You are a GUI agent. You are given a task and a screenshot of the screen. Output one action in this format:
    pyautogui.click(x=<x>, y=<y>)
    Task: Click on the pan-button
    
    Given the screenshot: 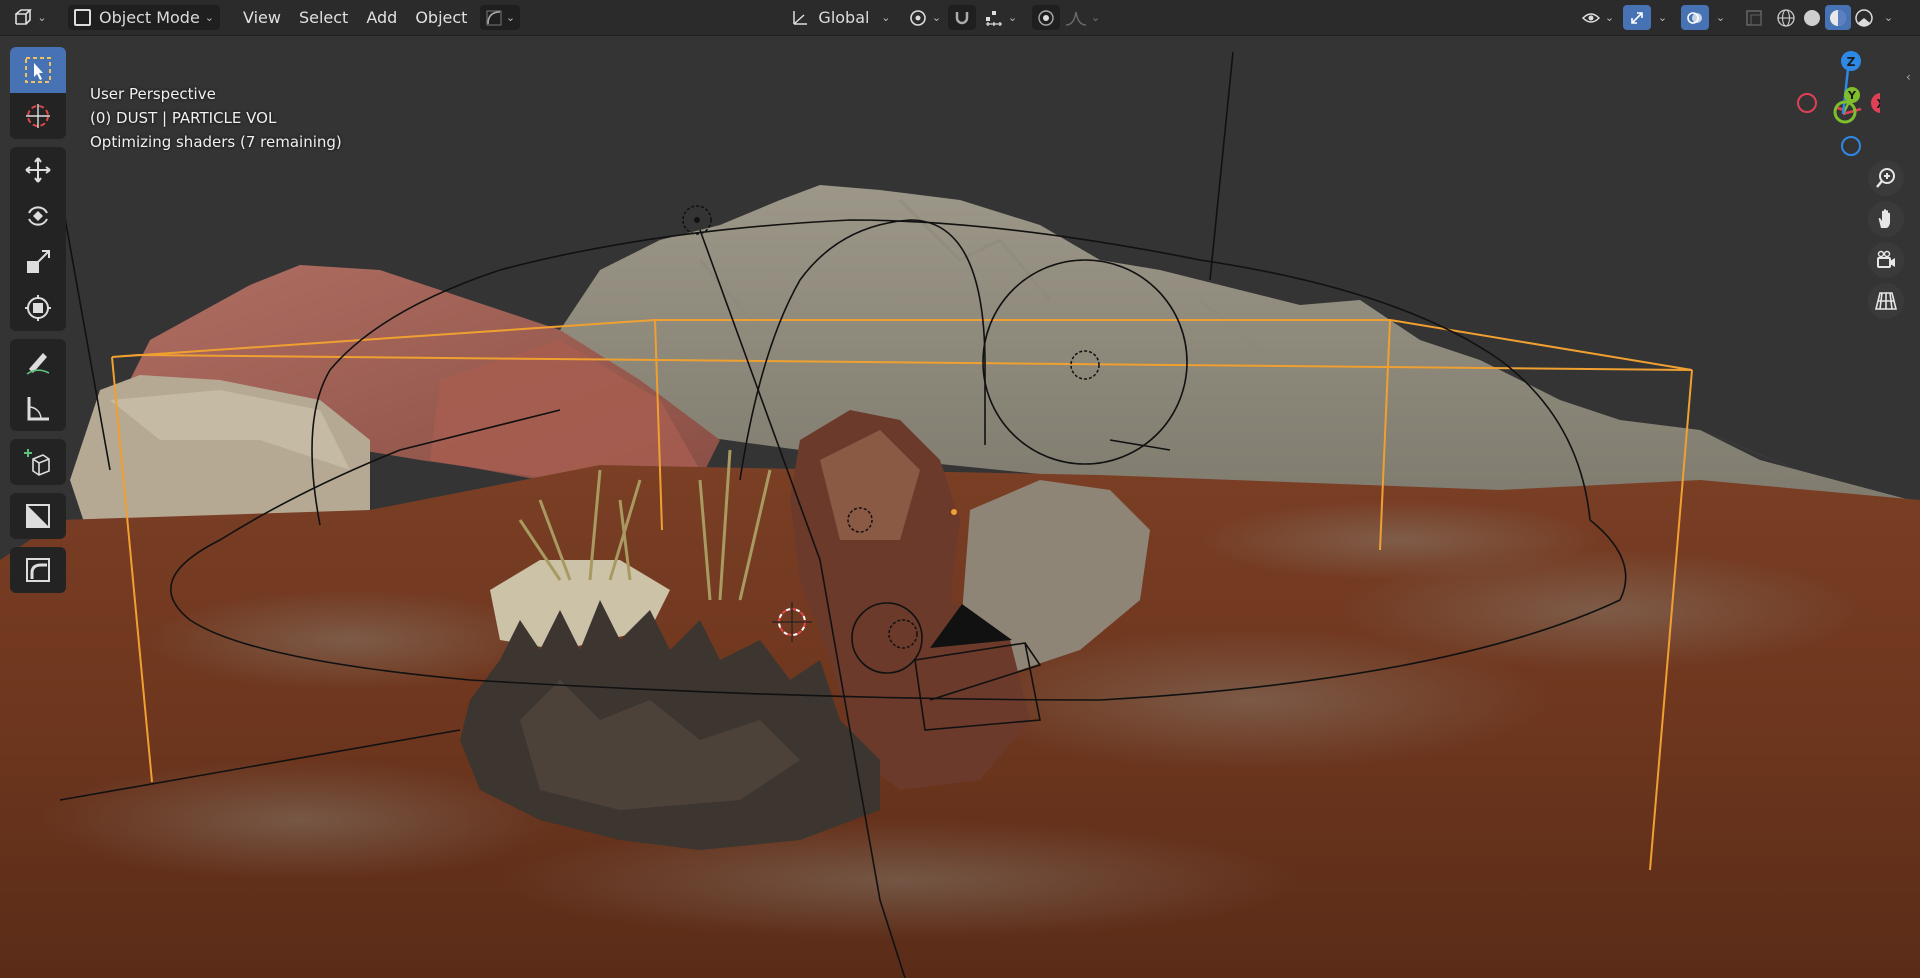 What is the action you would take?
    pyautogui.click(x=1886, y=219)
    